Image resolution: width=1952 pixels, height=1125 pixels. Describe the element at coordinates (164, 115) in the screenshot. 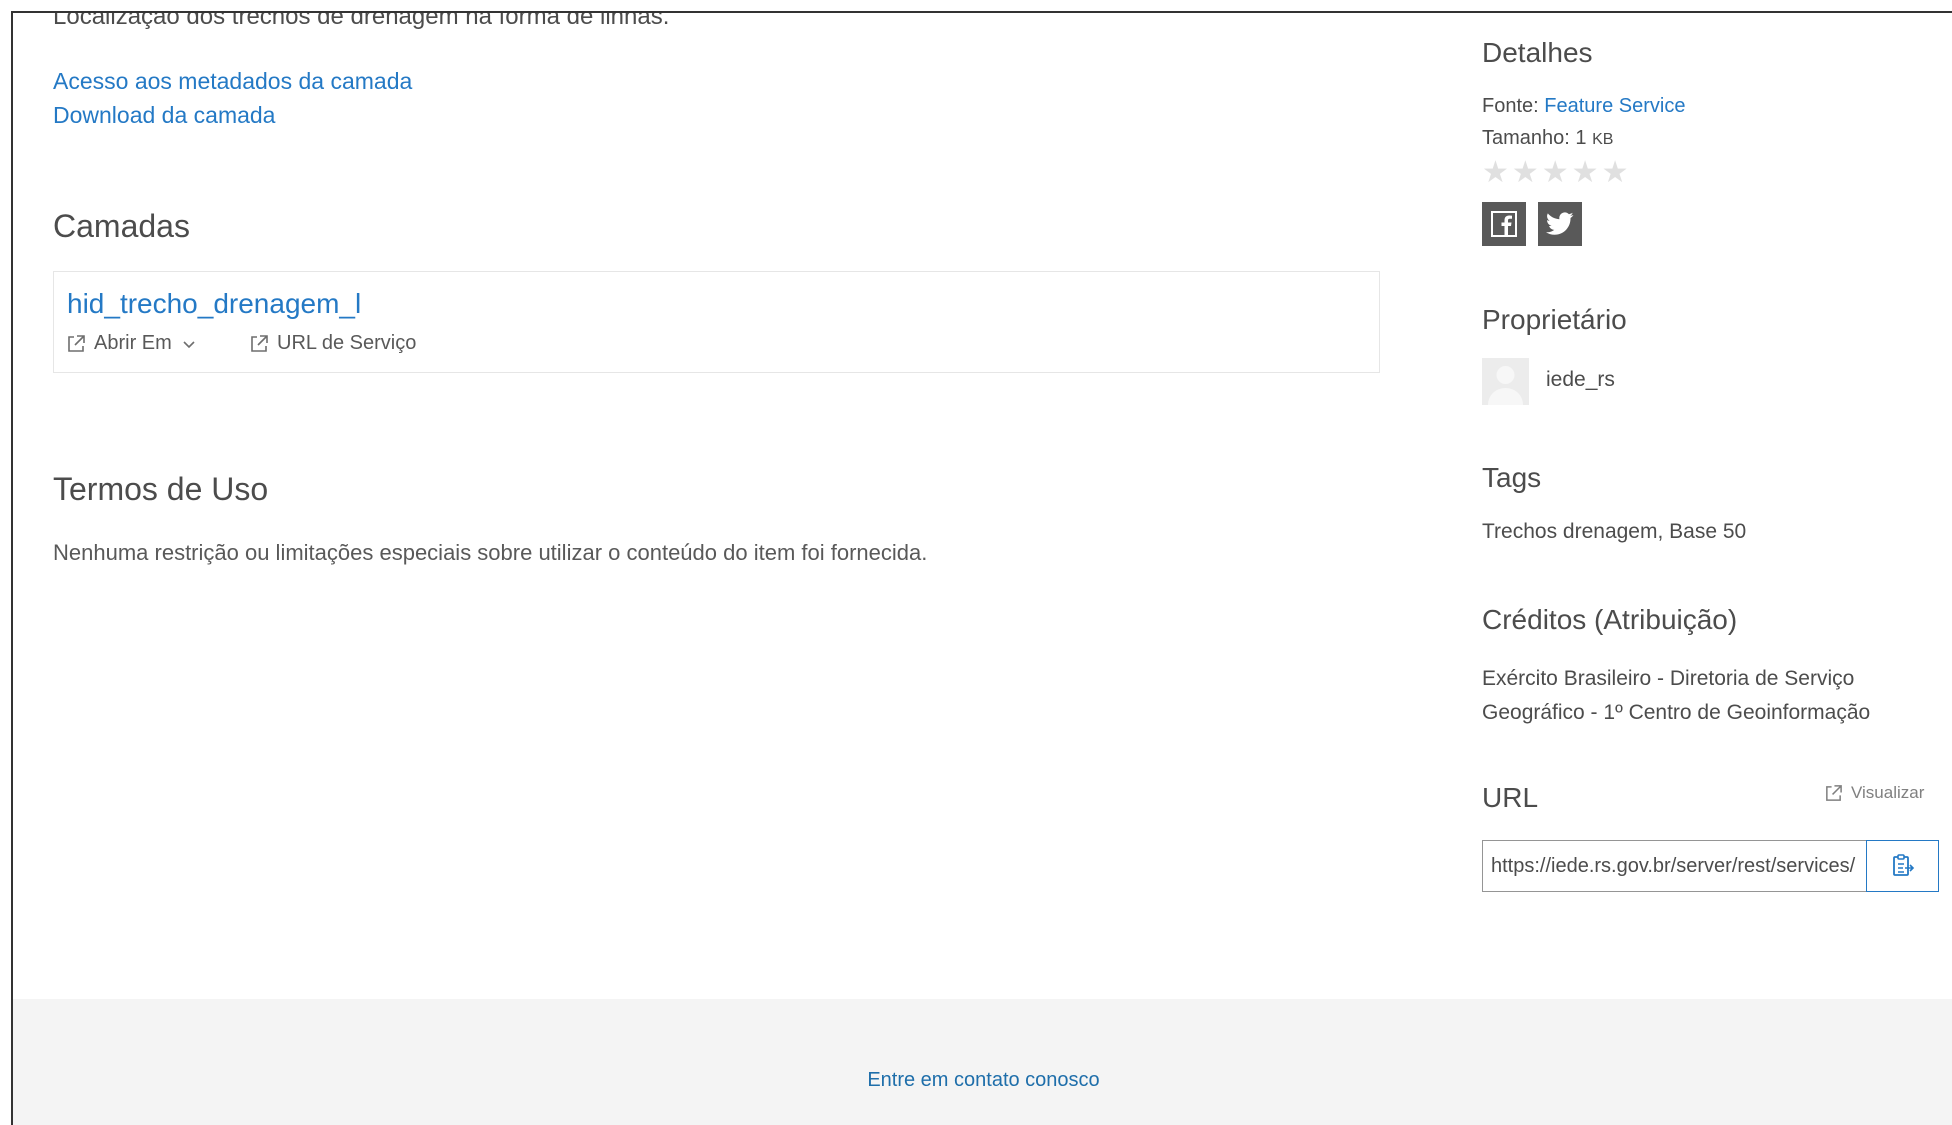

I see `download-layer-link: Download da camada` at that location.